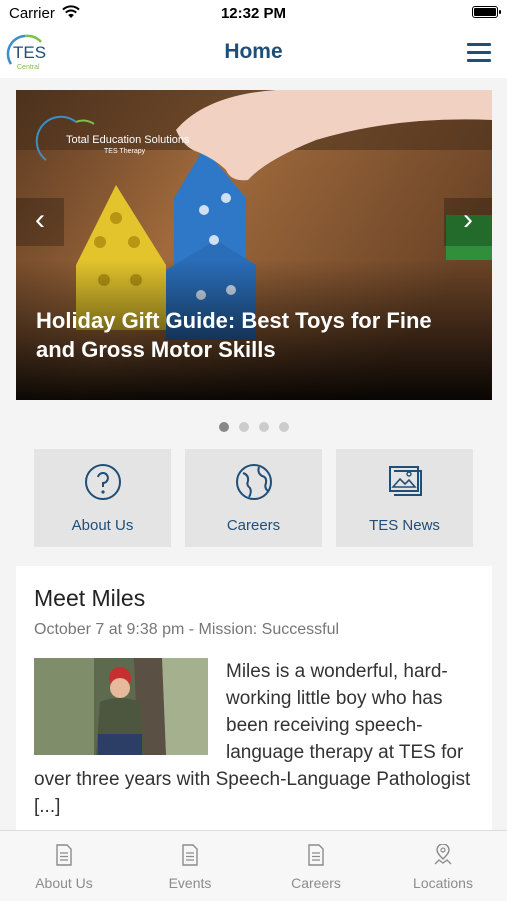  I want to click on chevron-left-icon: ‹, so click(40, 222).